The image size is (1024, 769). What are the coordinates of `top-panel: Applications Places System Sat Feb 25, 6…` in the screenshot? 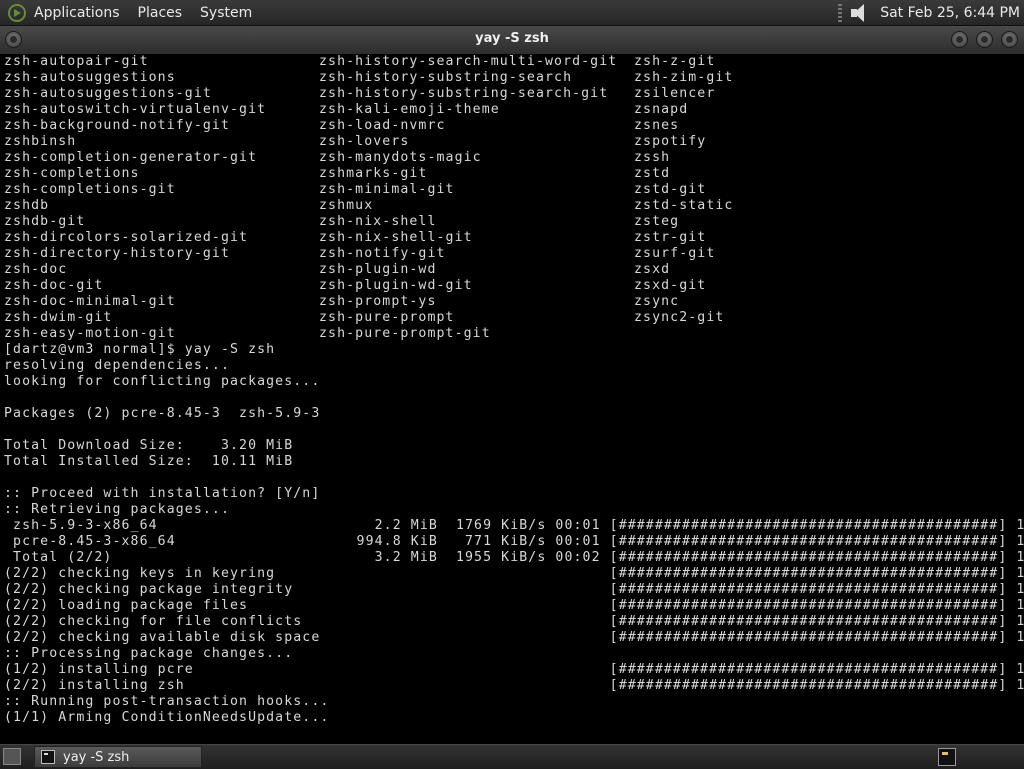 It's located at (512, 13).